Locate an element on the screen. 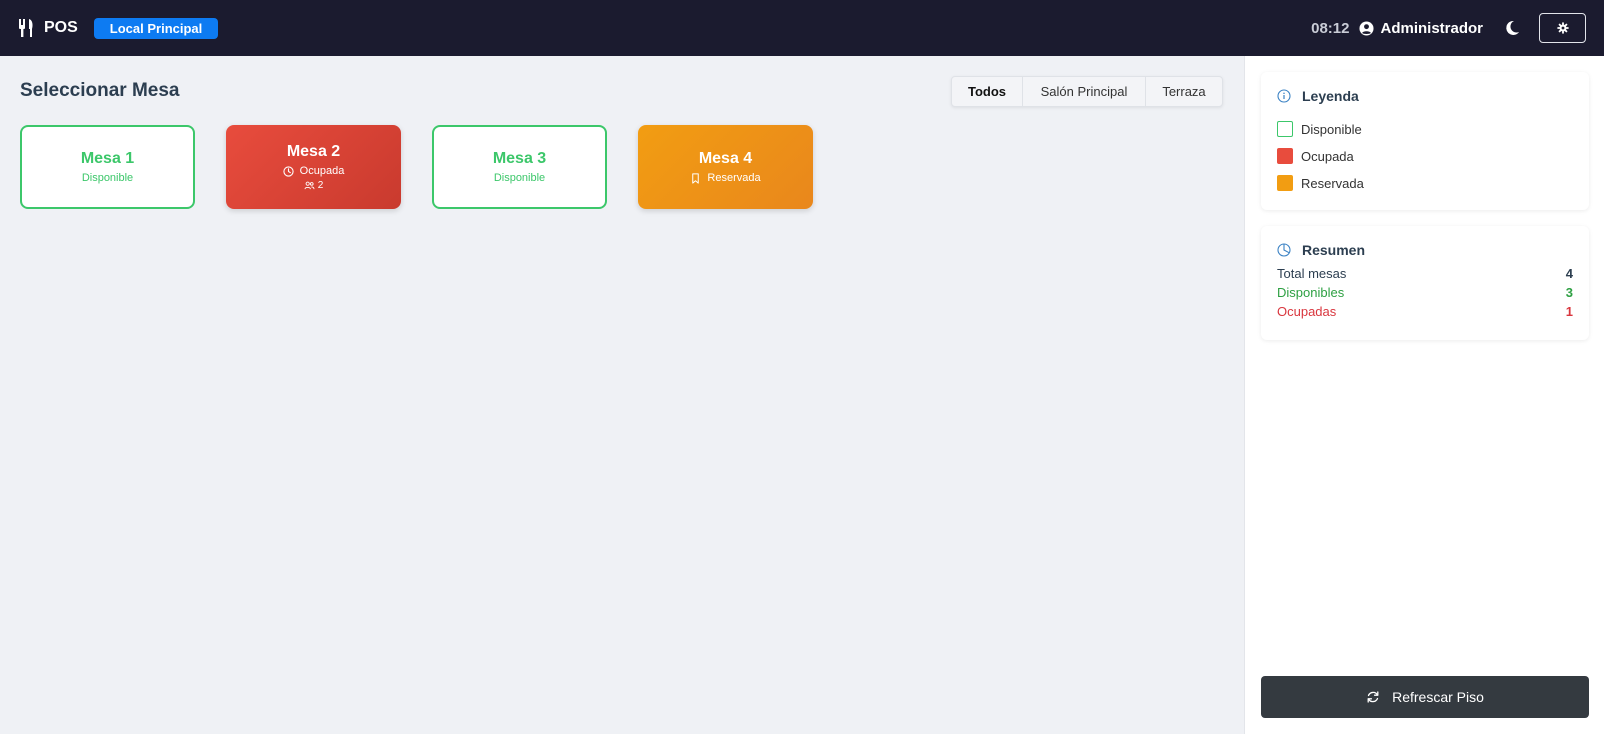  settings-button is located at coordinates (1562, 28).